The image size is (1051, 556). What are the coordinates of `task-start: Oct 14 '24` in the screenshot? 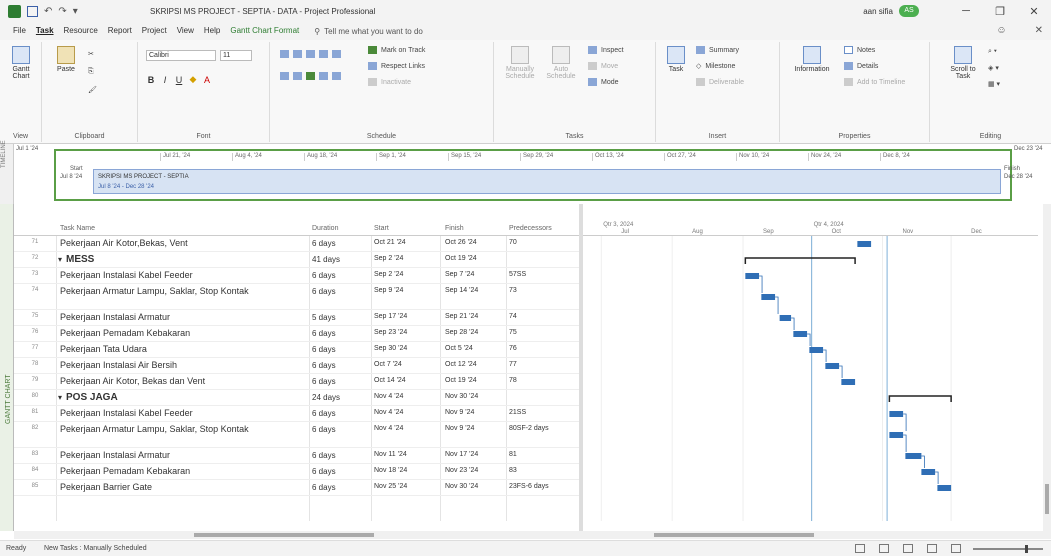 It's located at (403, 380).